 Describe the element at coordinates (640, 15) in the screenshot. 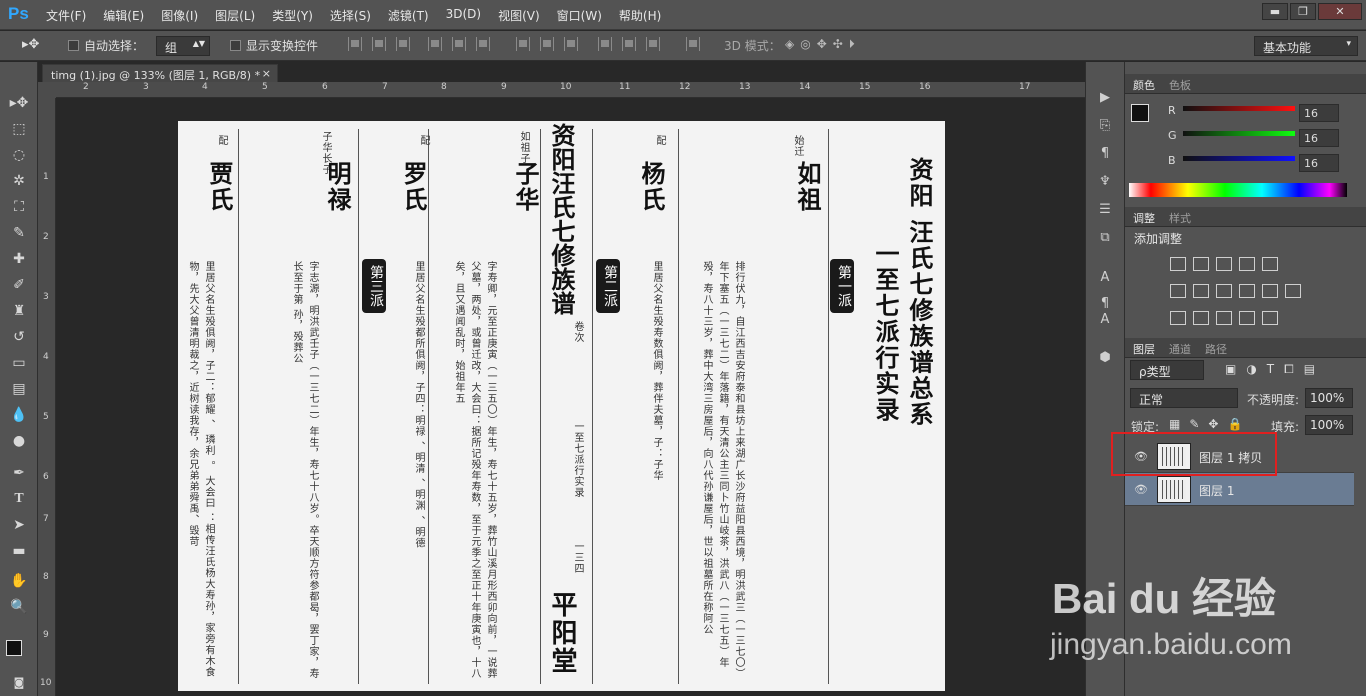

I see `menu-help: 帮助(H)` at that location.